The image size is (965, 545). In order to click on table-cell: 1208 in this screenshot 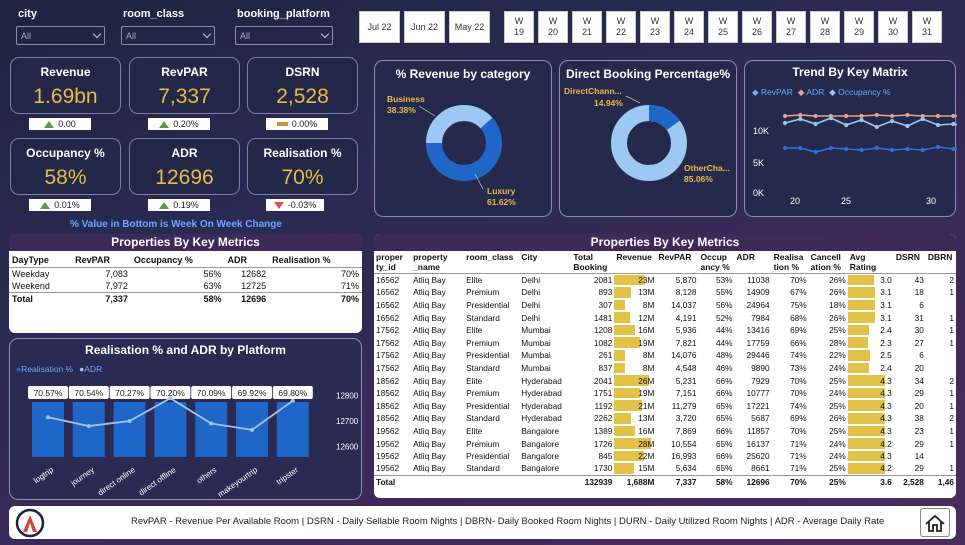, I will do `click(603, 330)`.